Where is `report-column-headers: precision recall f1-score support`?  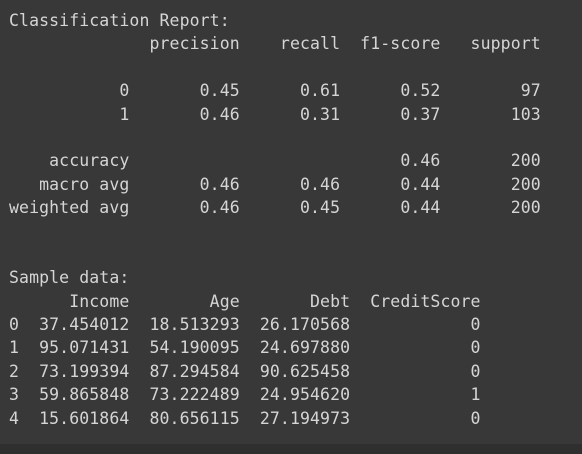 report-column-headers: precision recall f1-score support is located at coordinates (275, 44).